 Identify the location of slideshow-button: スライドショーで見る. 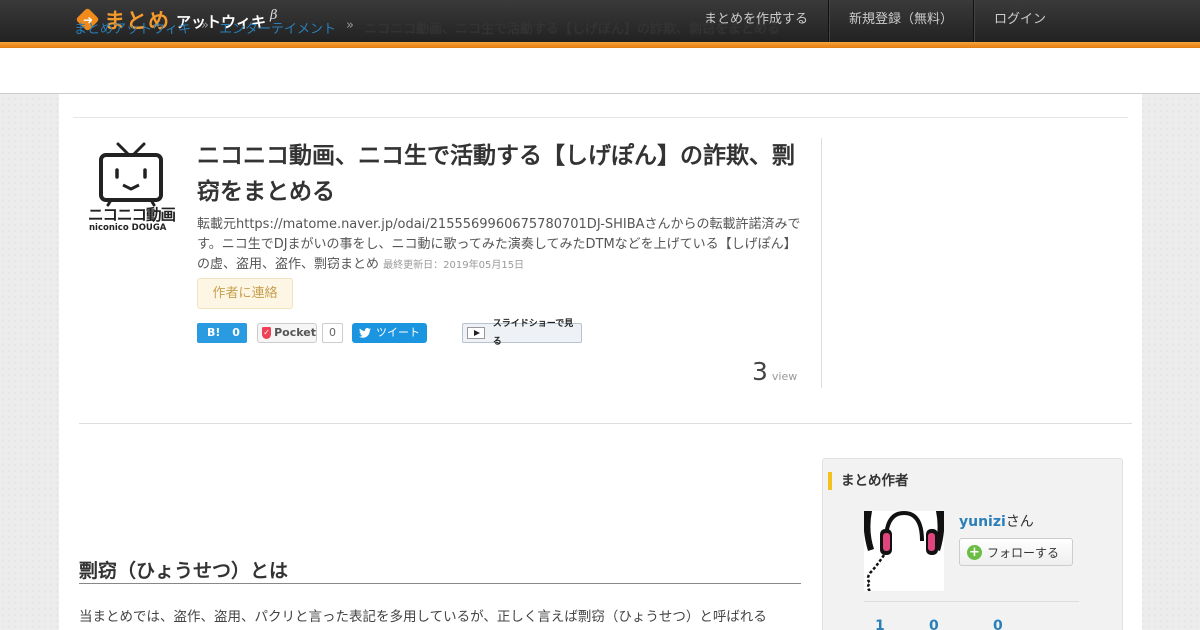
(522, 333).